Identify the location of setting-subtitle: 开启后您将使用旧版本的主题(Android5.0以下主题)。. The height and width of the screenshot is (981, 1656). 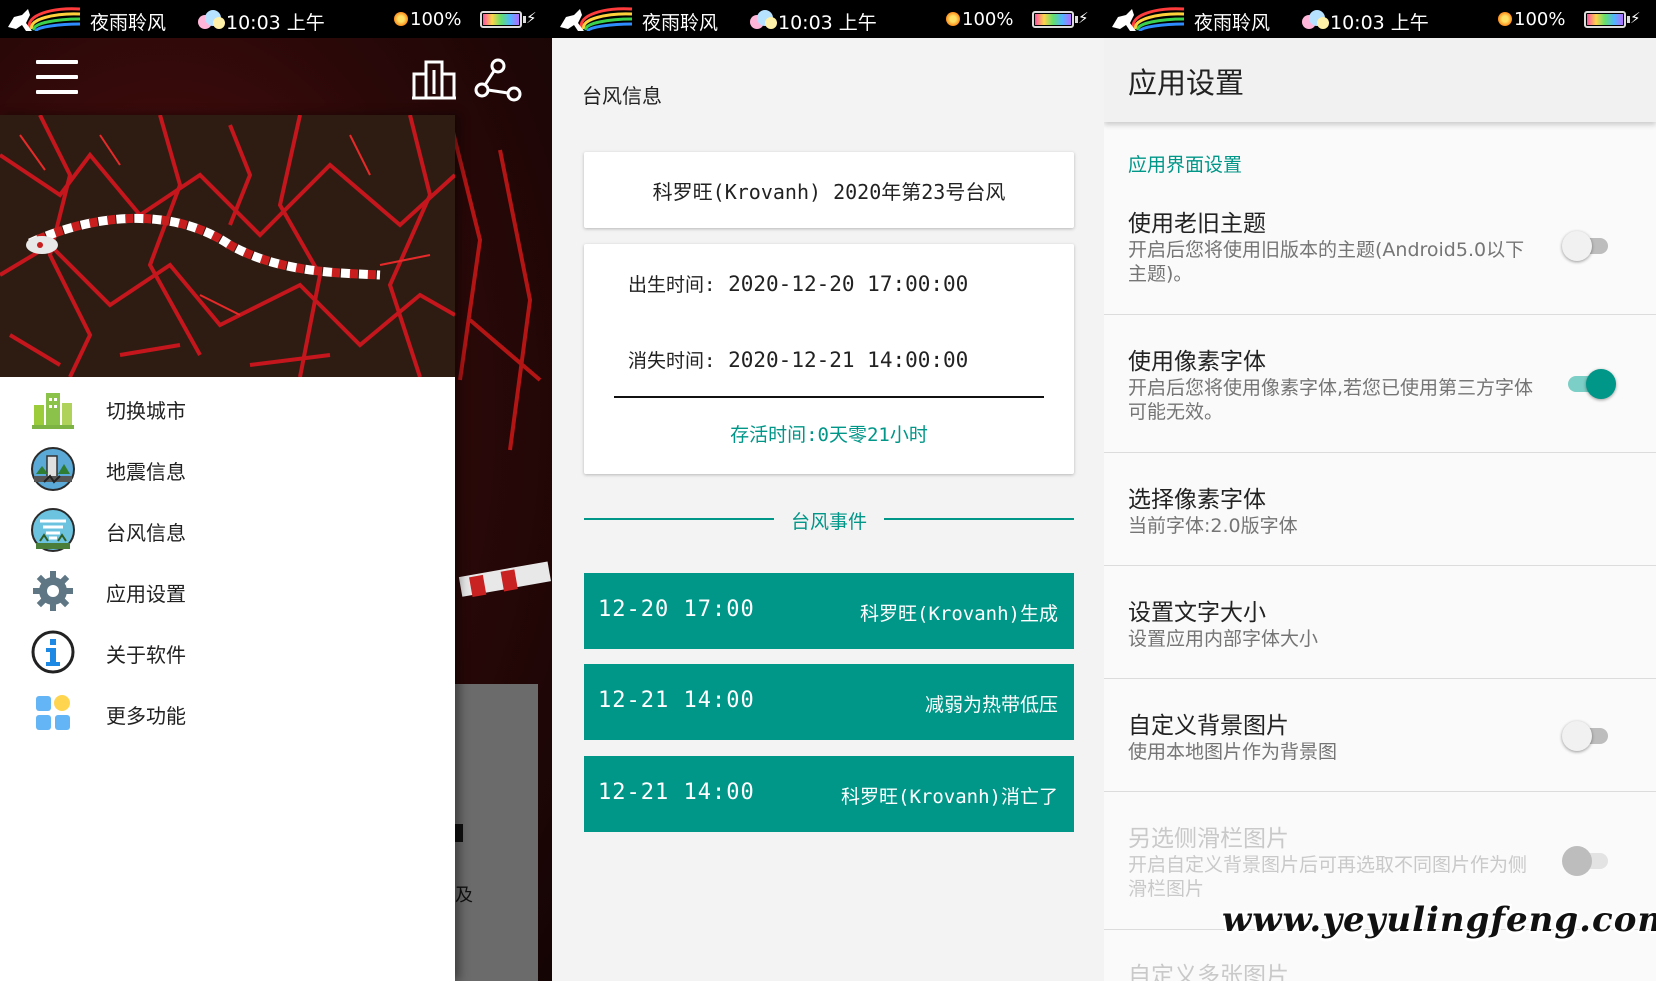
(1326, 262).